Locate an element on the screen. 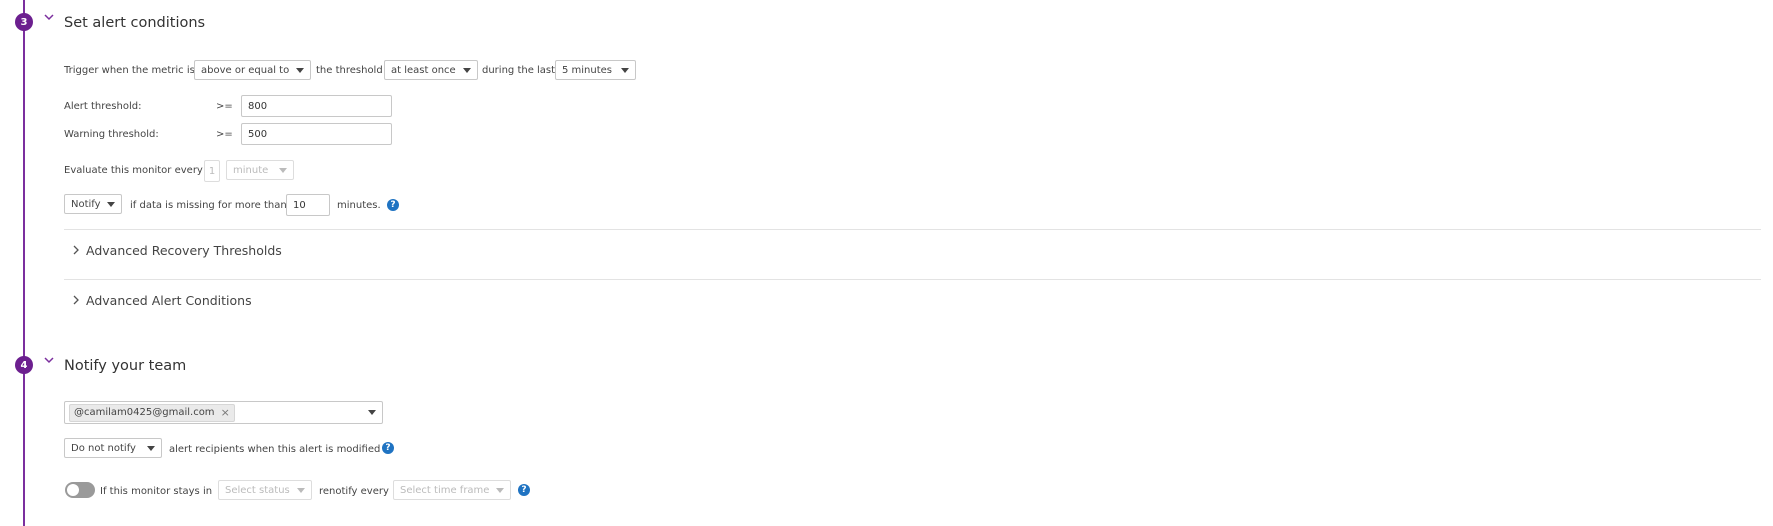 The image size is (1773, 526). section-4-collapse-icon is located at coordinates (49, 362).